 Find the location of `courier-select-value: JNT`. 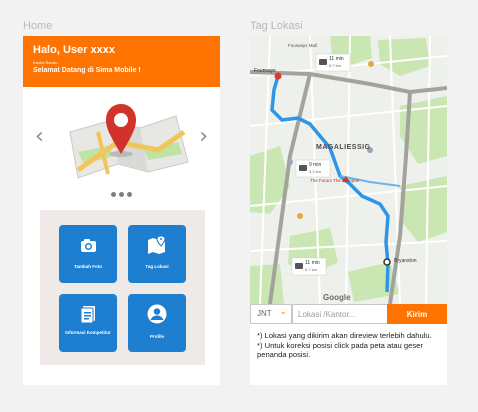

courier-select-value: JNT is located at coordinates (264, 313).